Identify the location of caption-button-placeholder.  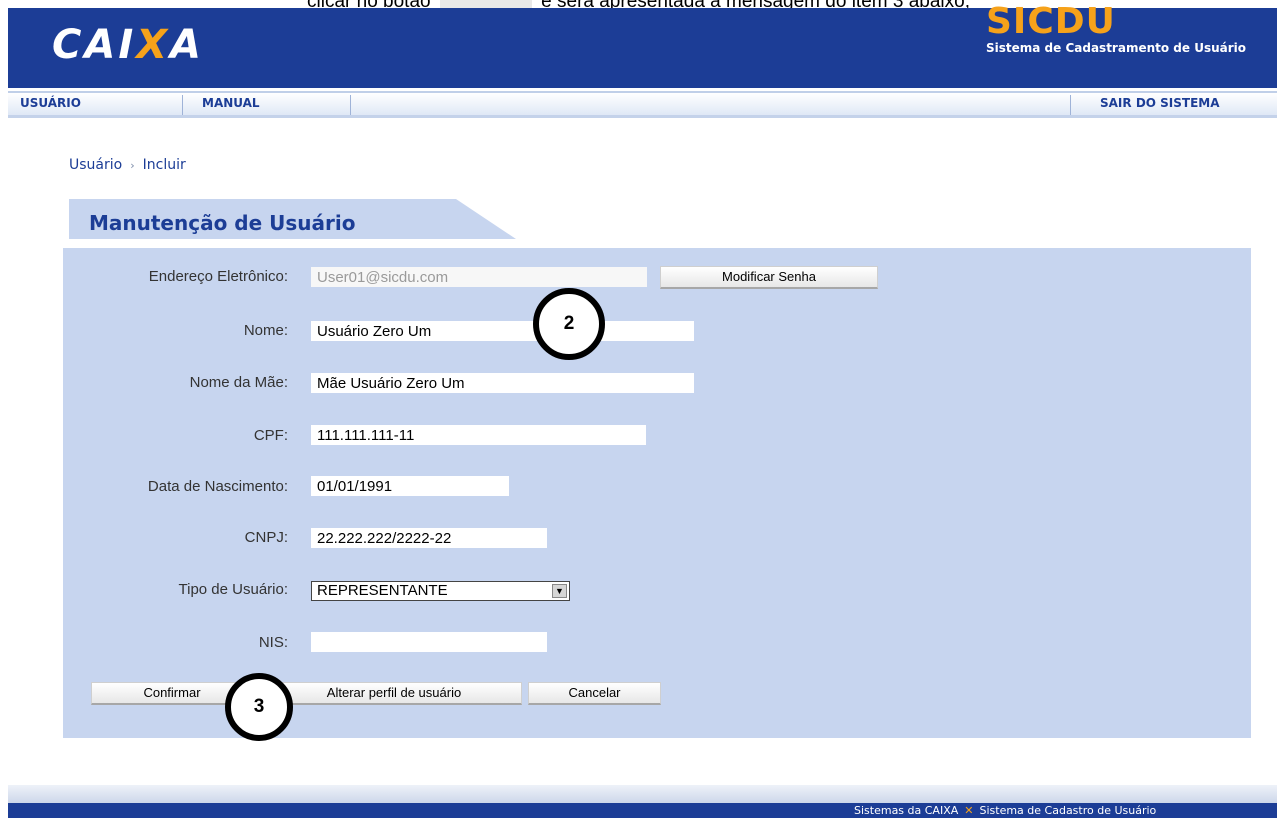
(485, 4).